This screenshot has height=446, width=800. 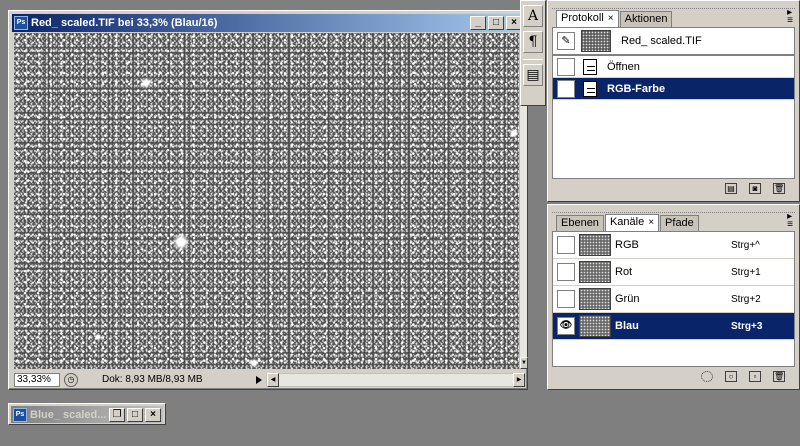 What do you see at coordinates (673, 326) in the screenshot?
I see `channel-row-blau: 👁 Blau Strg+3` at bounding box center [673, 326].